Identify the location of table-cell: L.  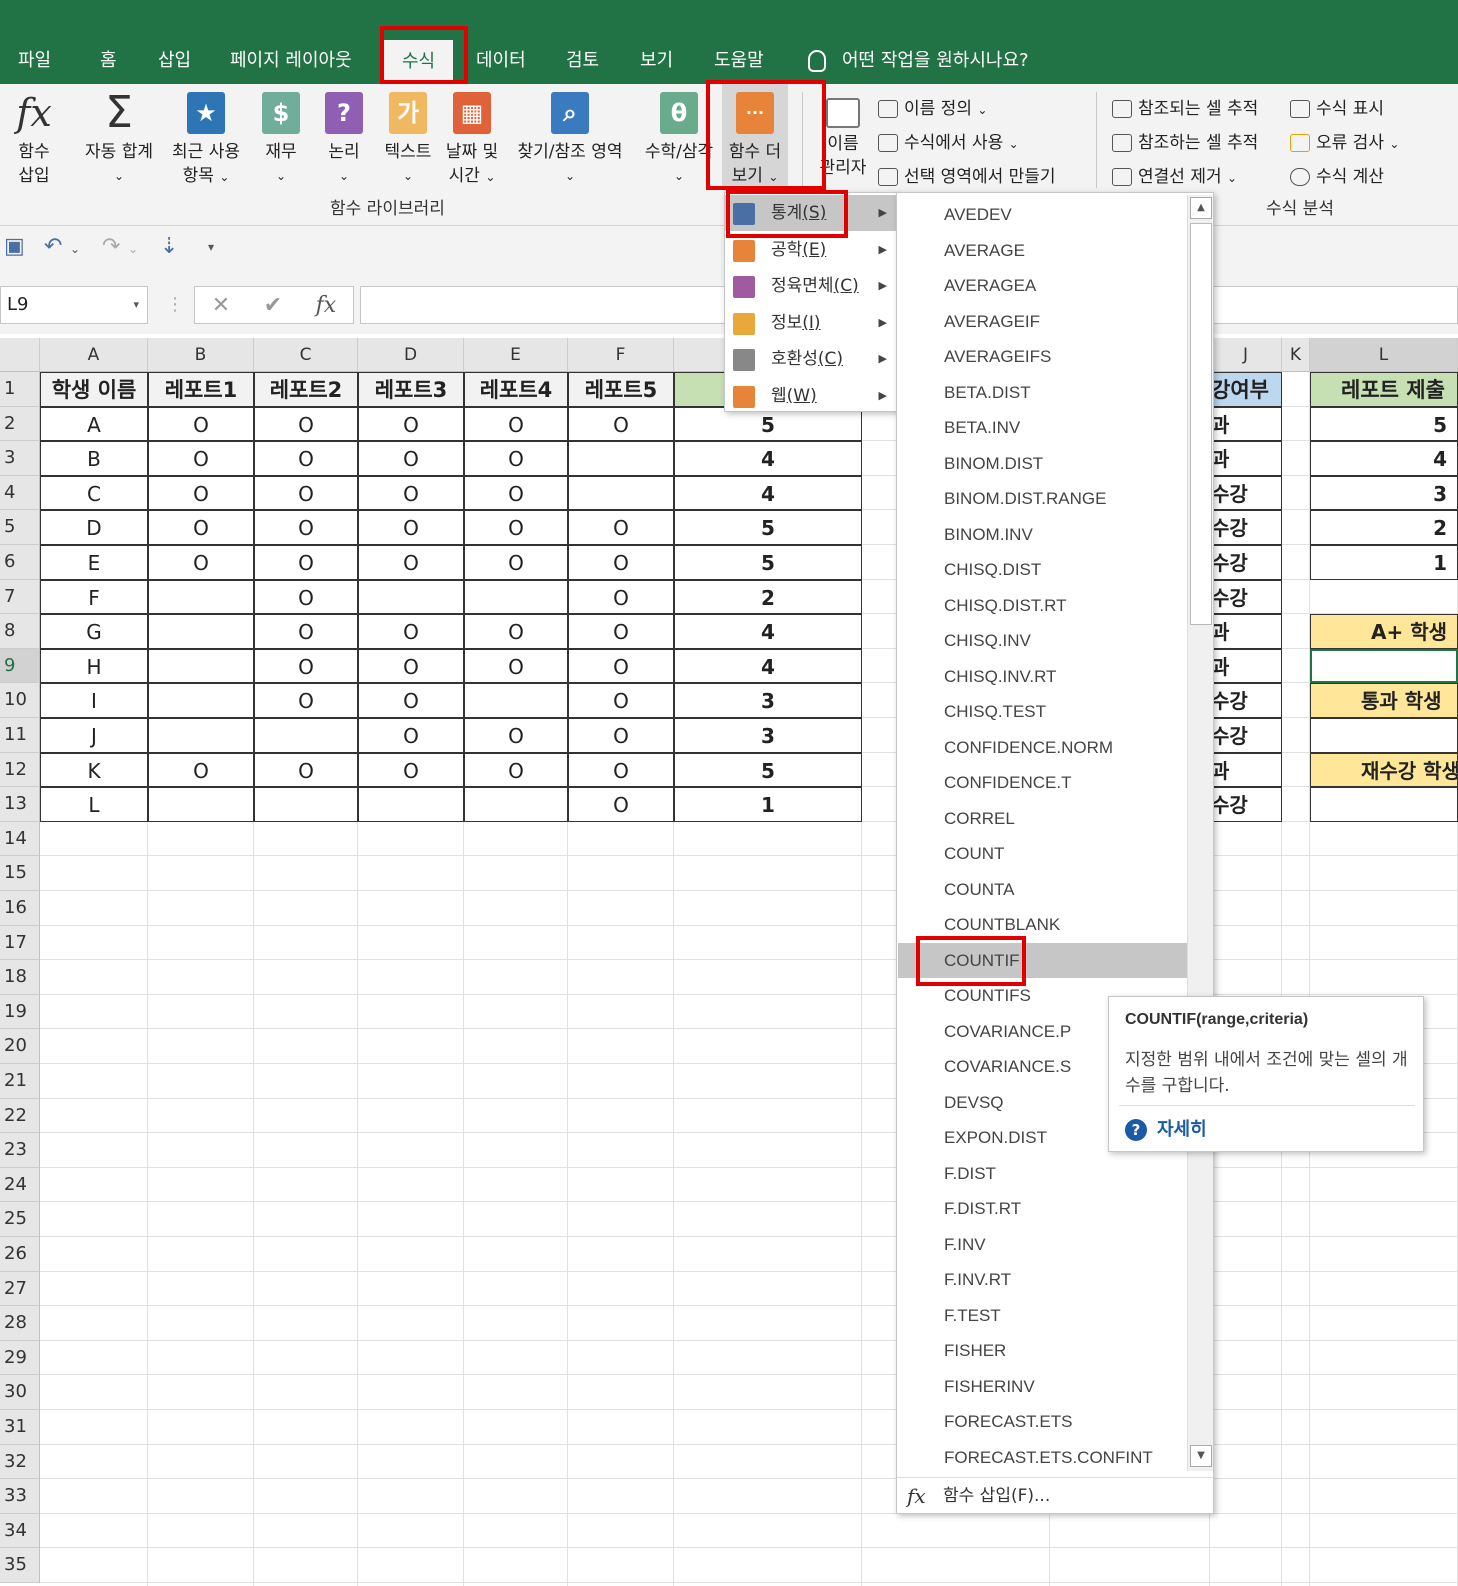
(94, 804).